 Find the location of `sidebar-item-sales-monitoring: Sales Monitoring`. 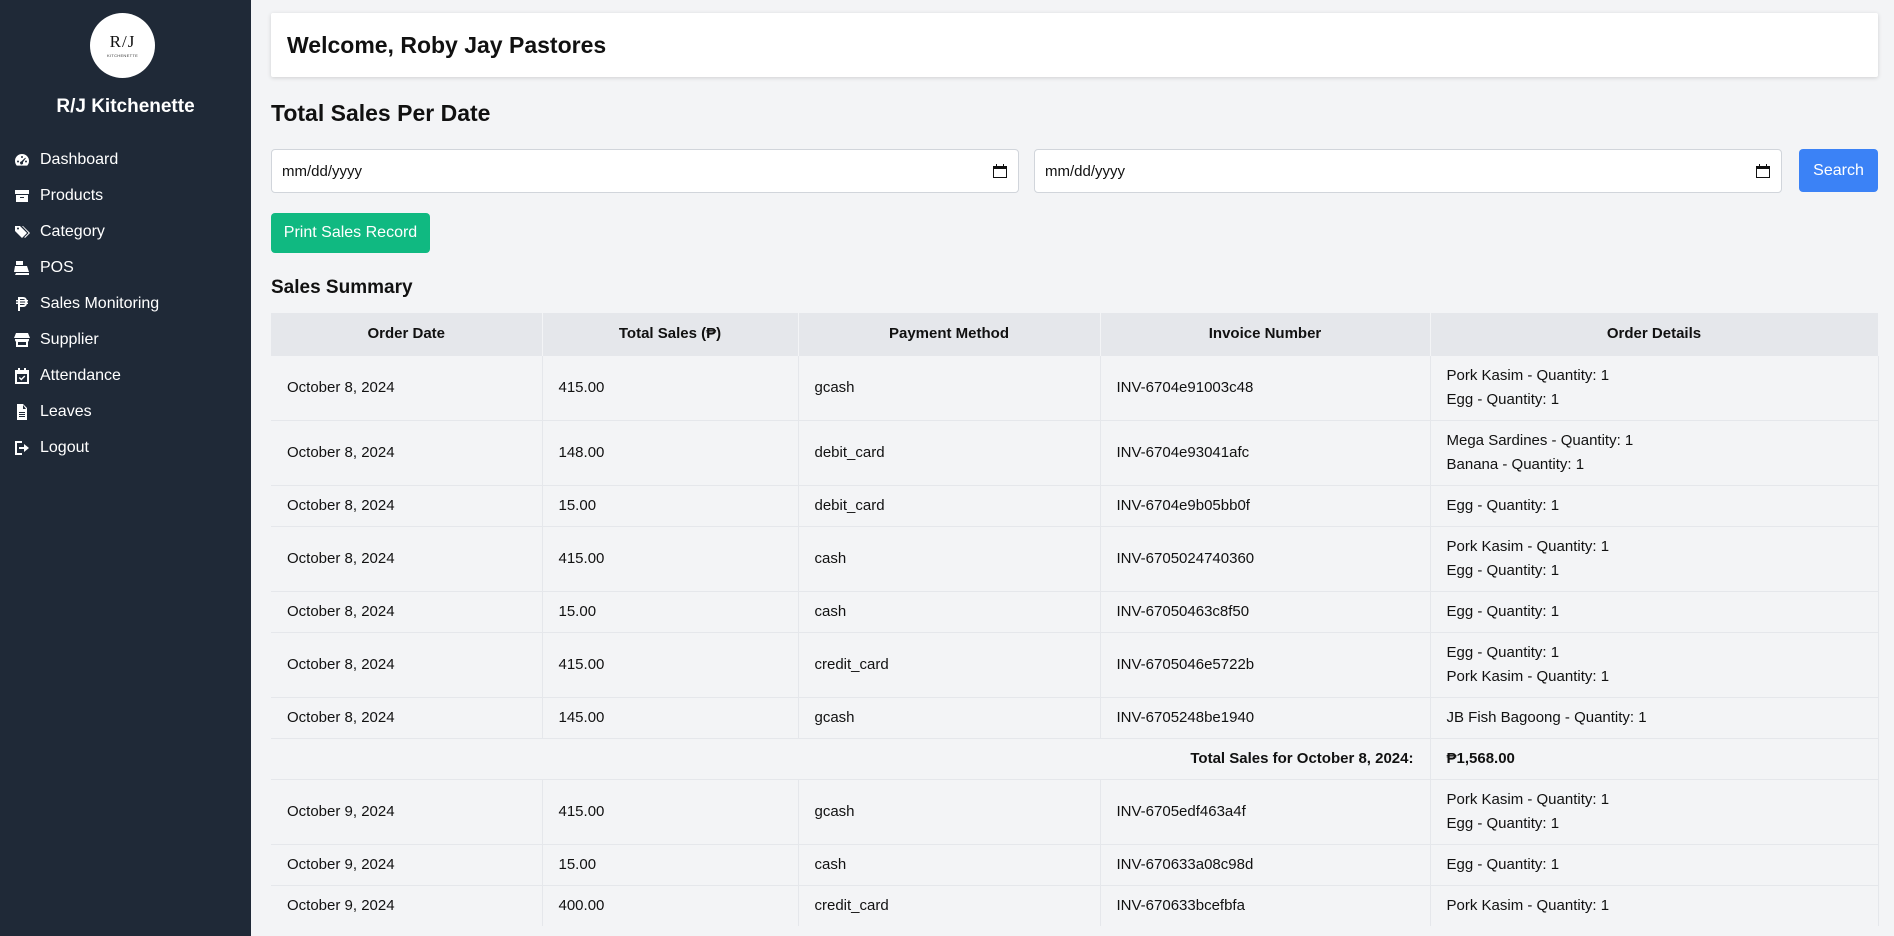

sidebar-item-sales-monitoring: Sales Monitoring is located at coordinates (125, 304).